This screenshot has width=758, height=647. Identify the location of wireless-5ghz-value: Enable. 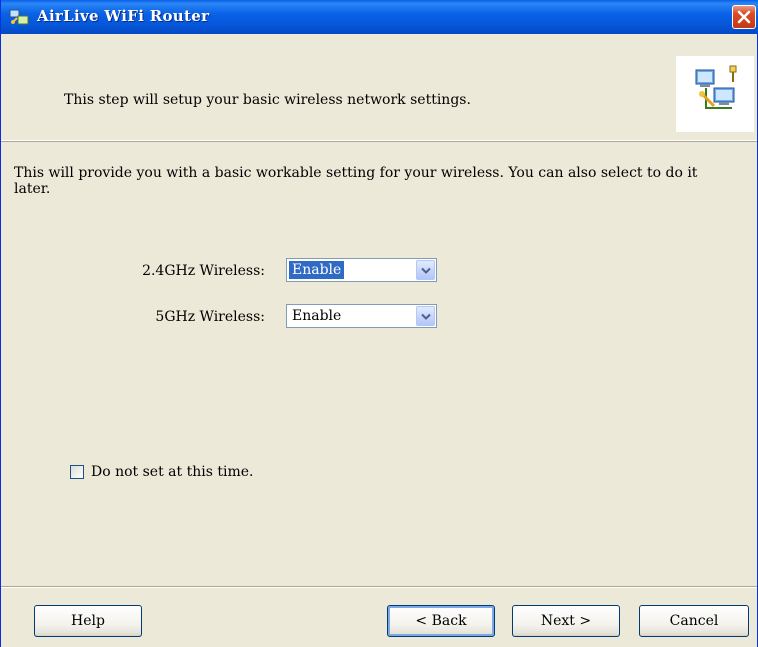
(317, 316).